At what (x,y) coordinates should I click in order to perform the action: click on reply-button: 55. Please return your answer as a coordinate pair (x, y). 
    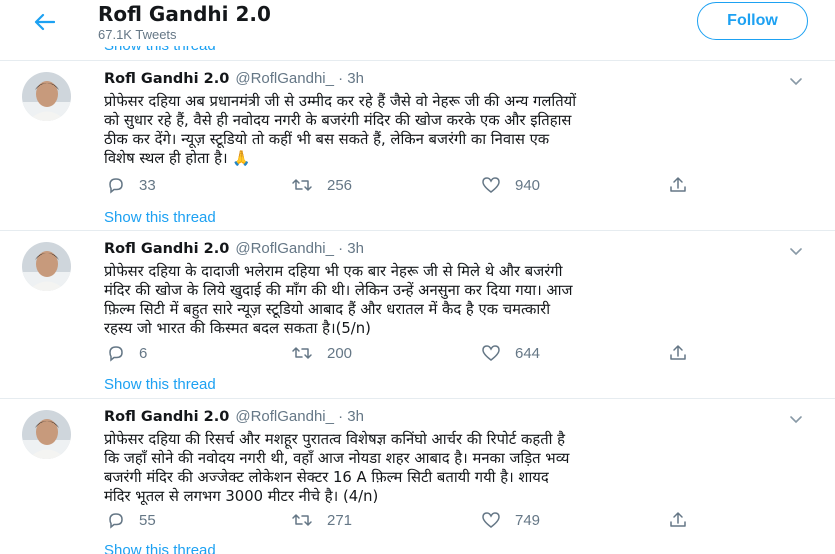
    Looking at the image, I should click on (131, 520).